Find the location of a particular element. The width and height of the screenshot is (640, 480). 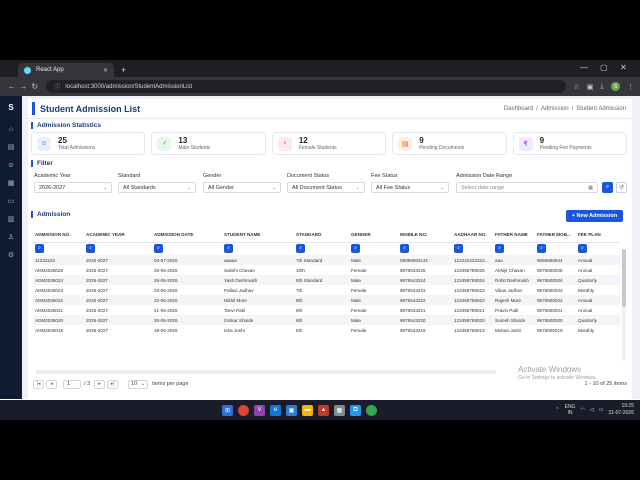

column-header: STANDARD is located at coordinates (321, 235).